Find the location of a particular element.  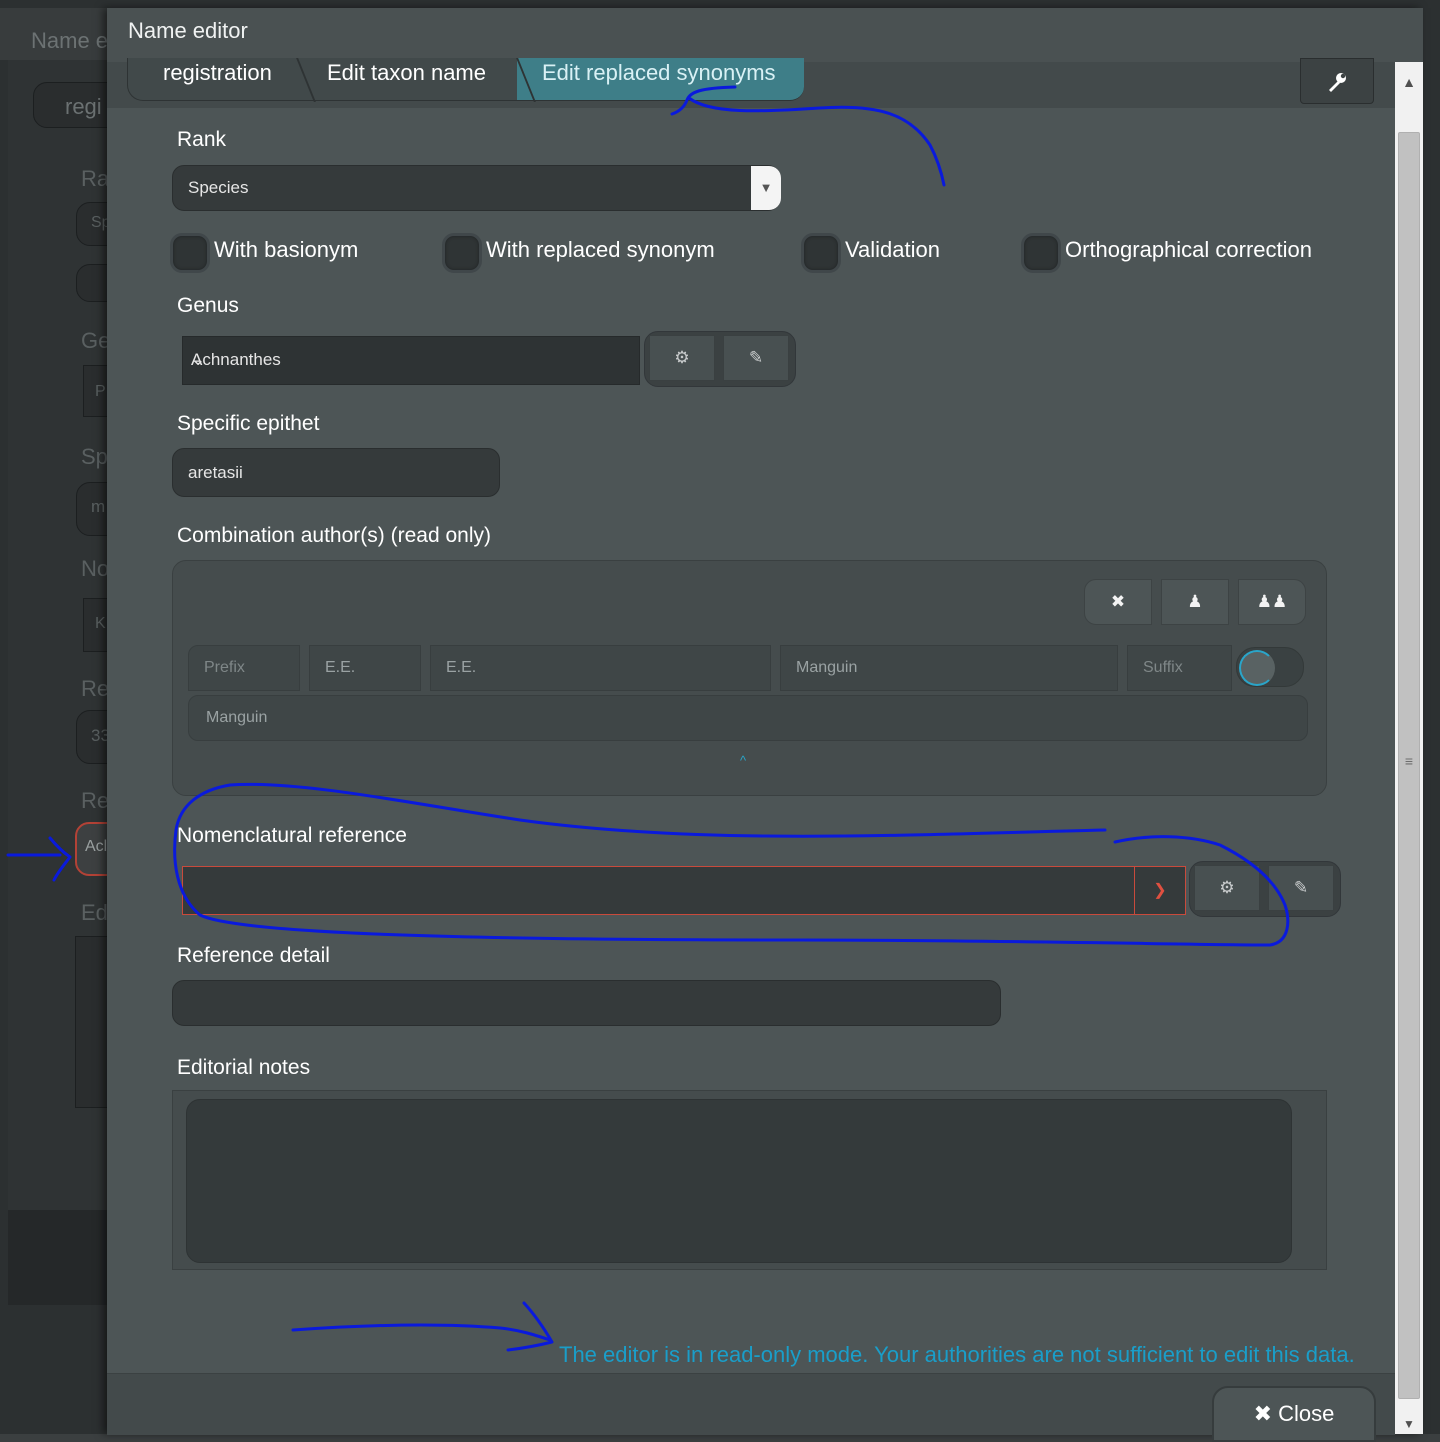

background-fragment: Sp is located at coordinates (94, 456).